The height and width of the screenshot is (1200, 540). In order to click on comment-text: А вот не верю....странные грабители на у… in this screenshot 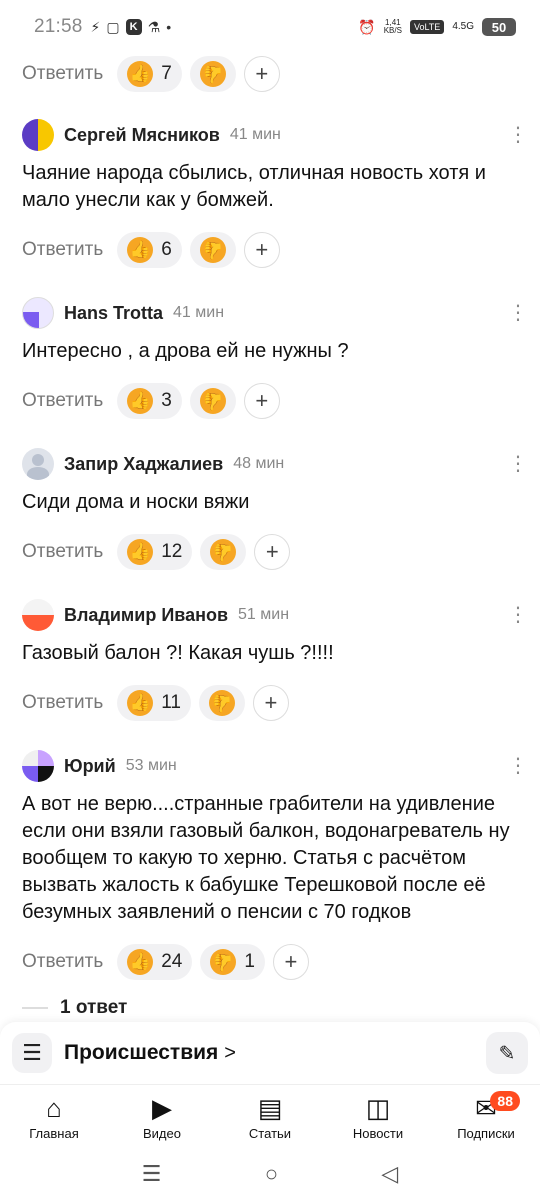, I will do `click(266, 858)`.